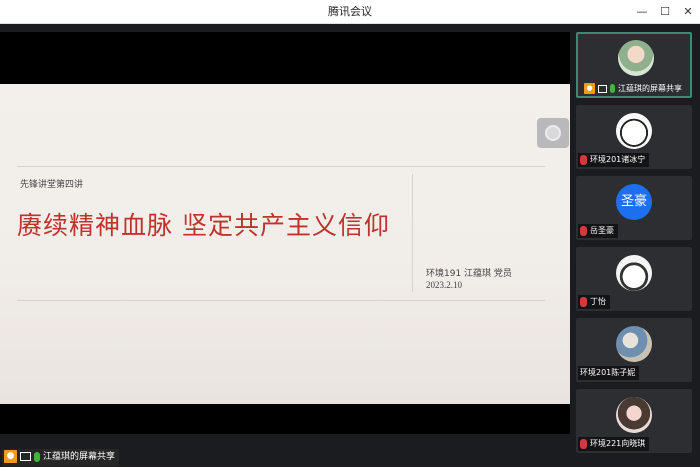 Image resolution: width=700 pixels, height=467 pixels. I want to click on assist-dot-icon, so click(553, 133).